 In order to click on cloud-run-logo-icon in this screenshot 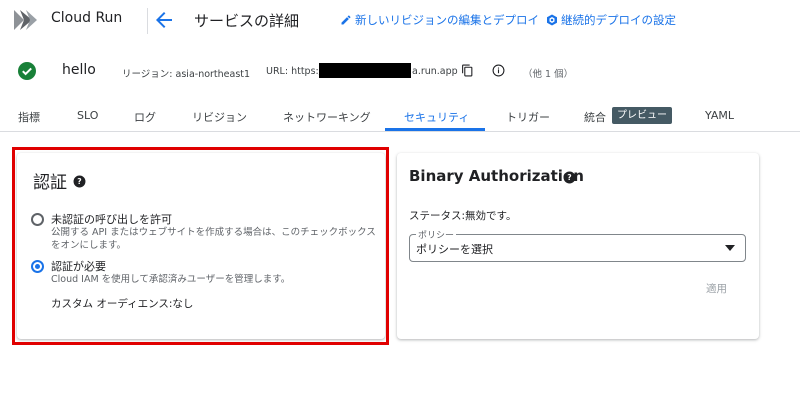, I will do `click(25, 20)`.